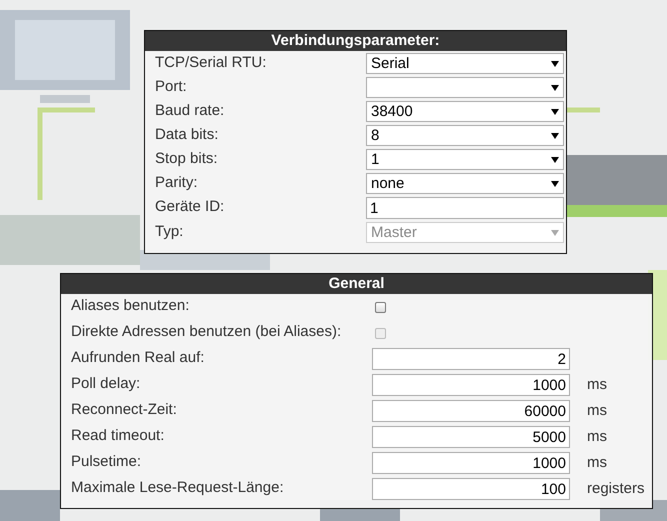 The image size is (667, 521). Describe the element at coordinates (471, 489) in the screenshot. I see `input-field: 100` at that location.